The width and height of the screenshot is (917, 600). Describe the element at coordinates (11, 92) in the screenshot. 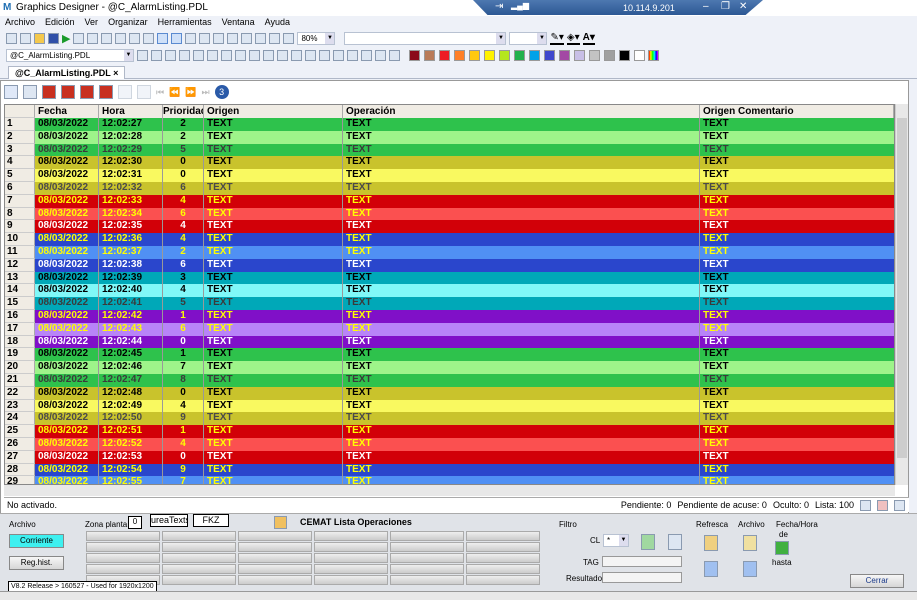

I see `sort-icon` at that location.